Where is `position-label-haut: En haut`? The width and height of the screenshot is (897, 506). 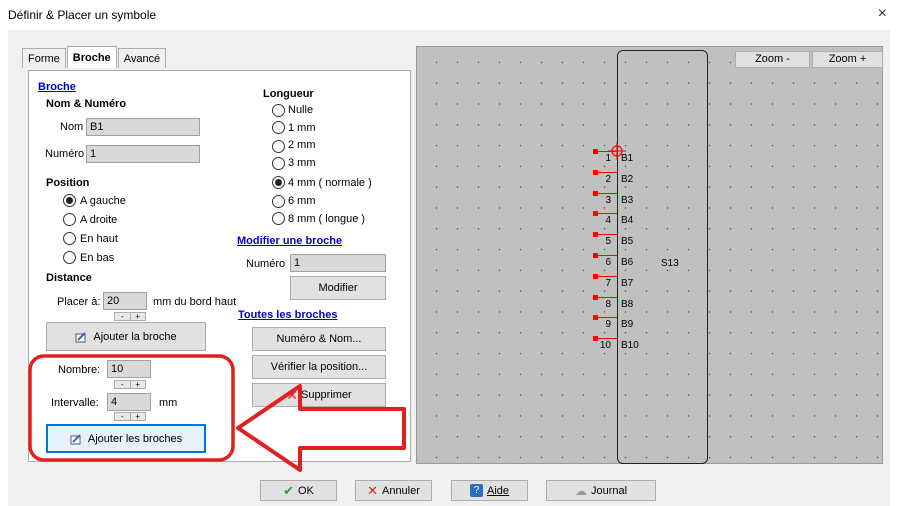 position-label-haut: En haut is located at coordinates (99, 239).